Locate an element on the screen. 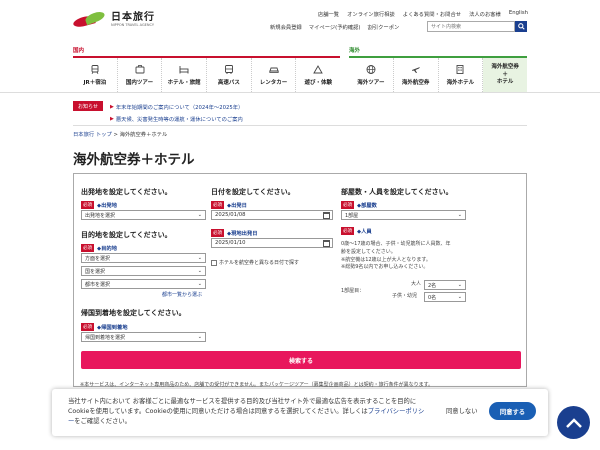  car-icon is located at coordinates (273, 70).